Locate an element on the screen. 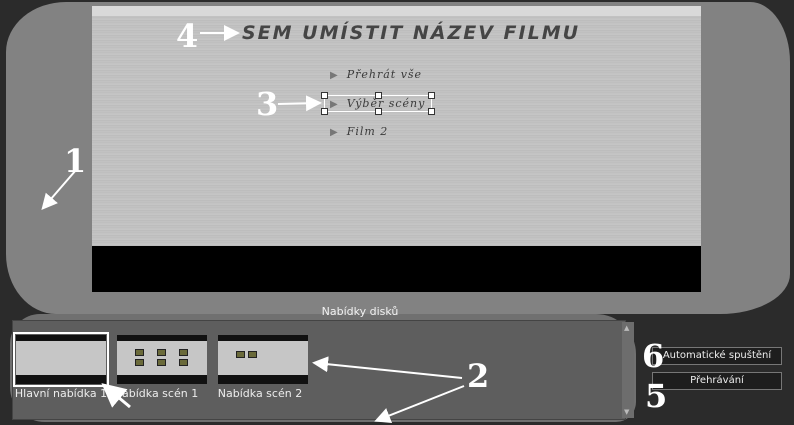 Image resolution: width=794 pixels, height=425 pixels. autoplay-button: Automatické spuštění is located at coordinates (717, 356).